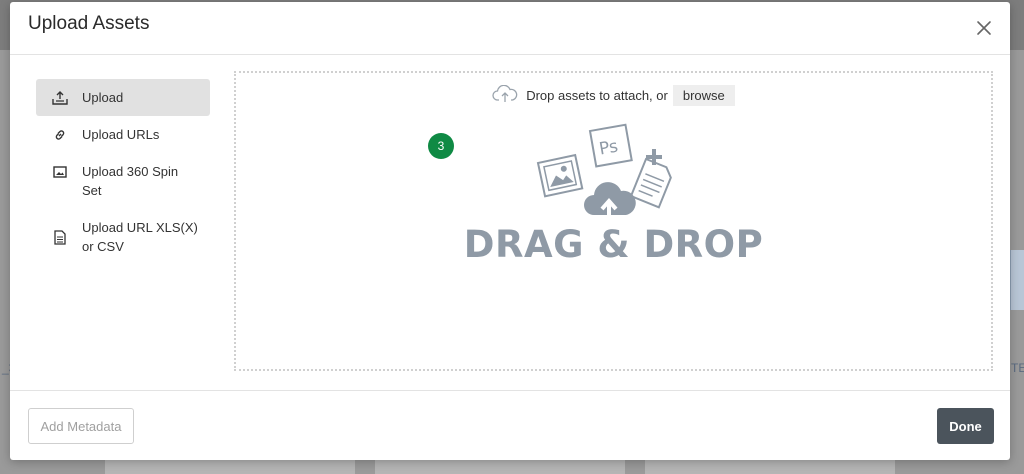 The width and height of the screenshot is (1024, 474). I want to click on close-icon, so click(984, 28).